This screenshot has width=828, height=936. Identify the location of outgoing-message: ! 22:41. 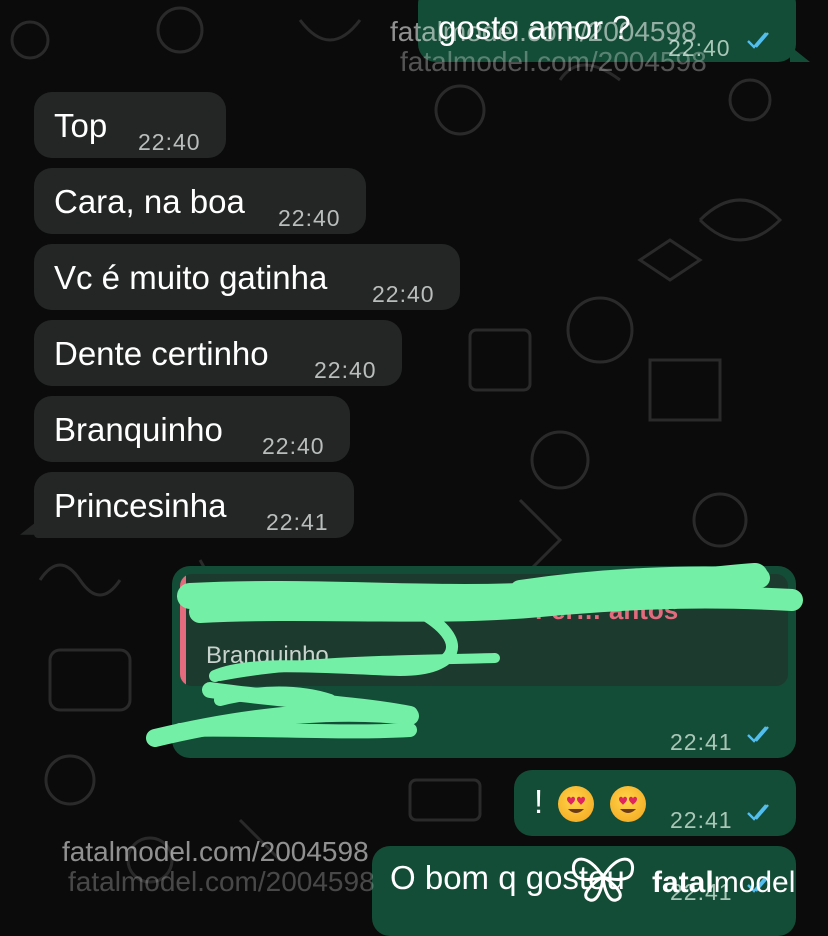
(655, 803).